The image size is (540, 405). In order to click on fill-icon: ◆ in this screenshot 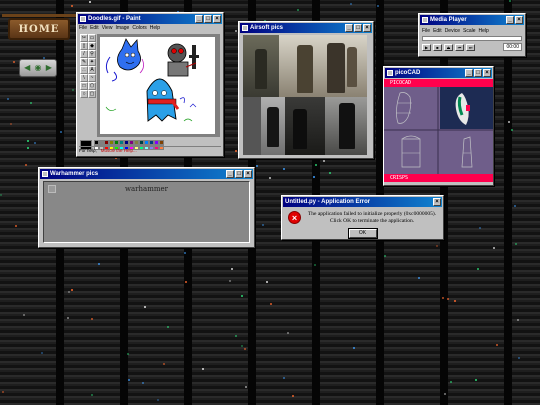, I will do `click(92, 46)`.